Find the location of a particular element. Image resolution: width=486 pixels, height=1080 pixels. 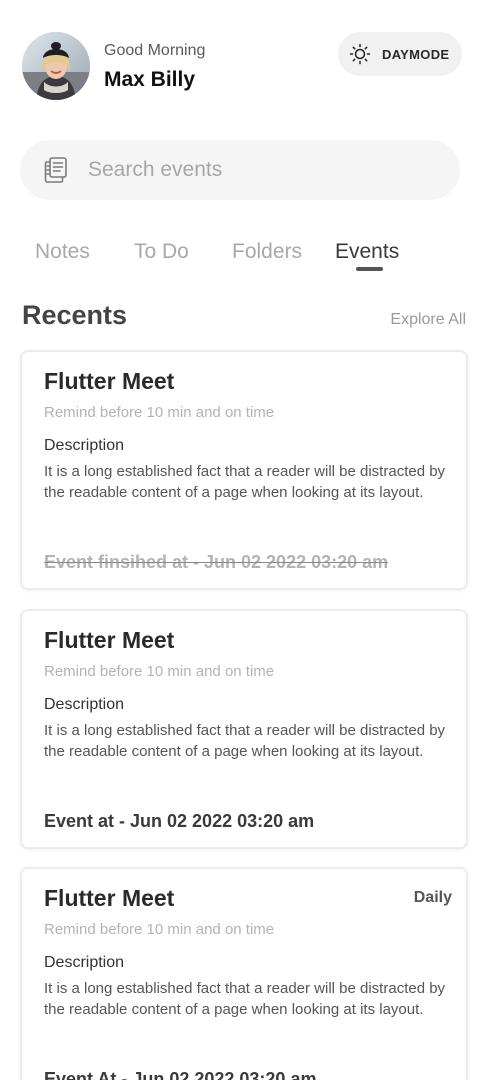

tab-notes: Notes is located at coordinates (62, 252).